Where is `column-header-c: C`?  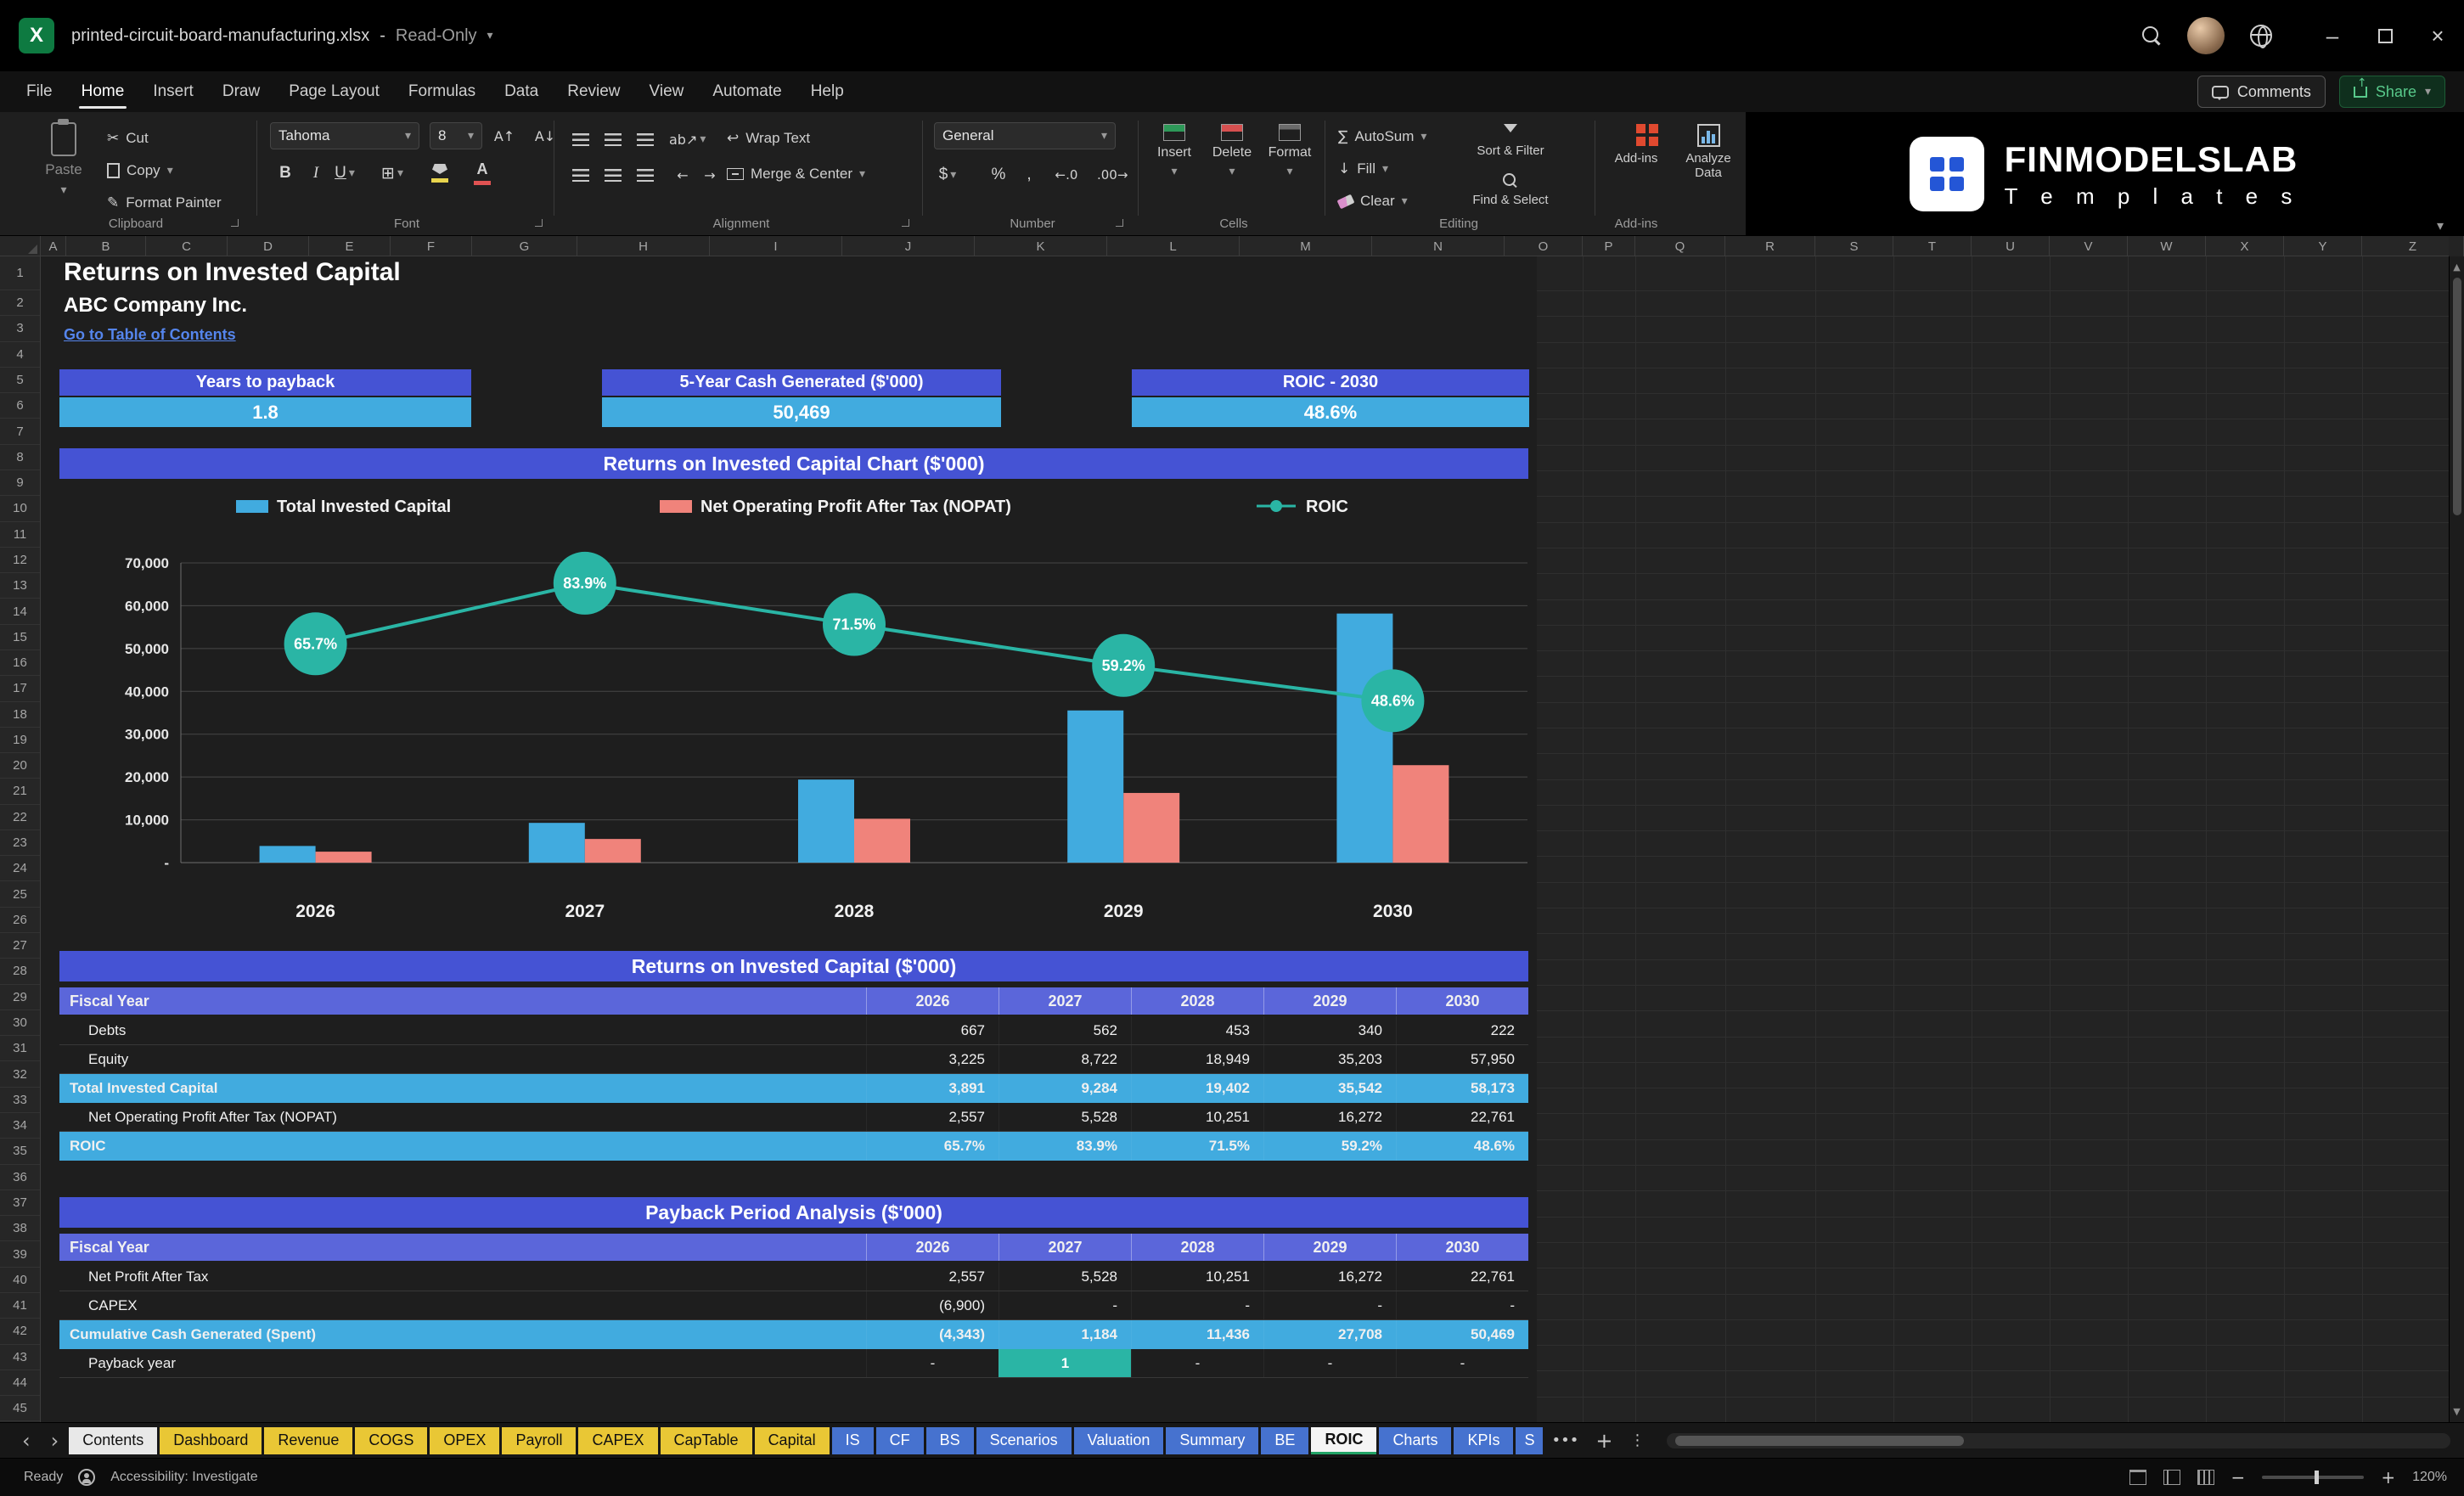 column-header-c: C is located at coordinates (187, 246).